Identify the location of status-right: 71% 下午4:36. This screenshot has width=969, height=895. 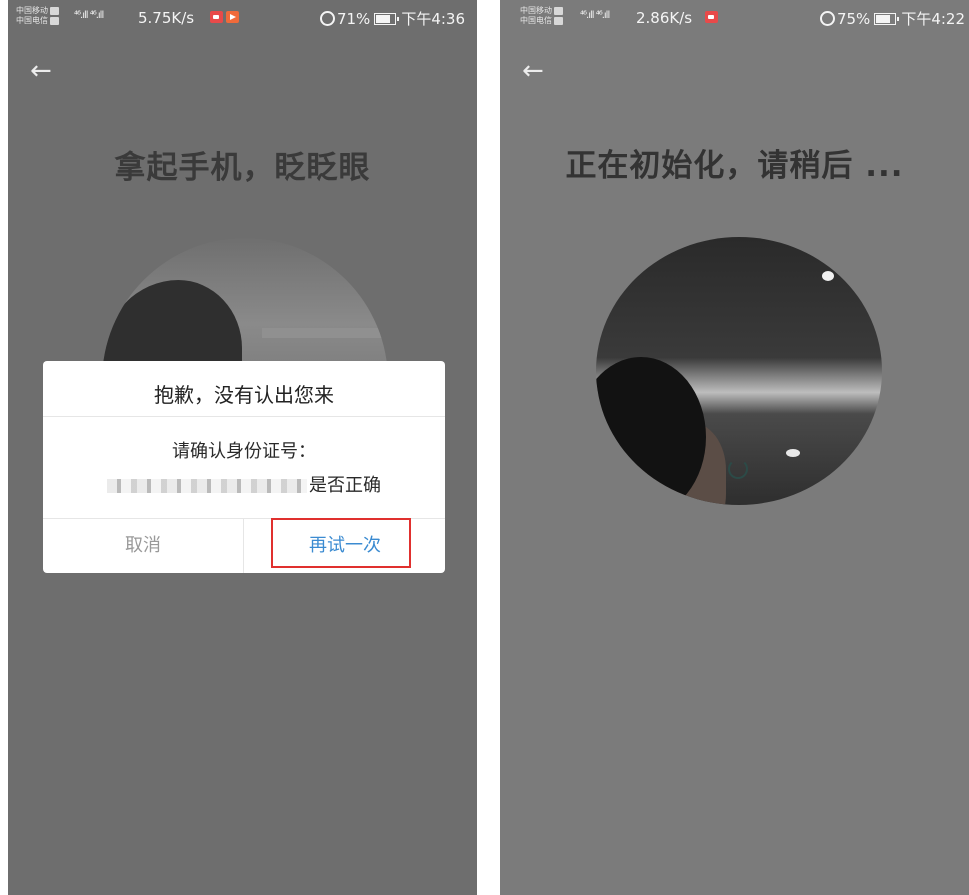
(392, 18).